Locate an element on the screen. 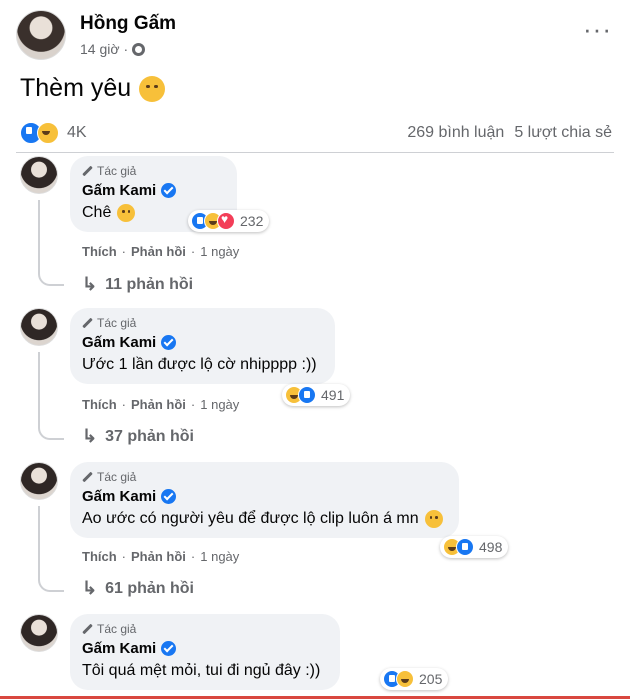 Image resolution: width=630 pixels, height=699 pixels. post-text: Thèm yêu is located at coordinates (93, 88).